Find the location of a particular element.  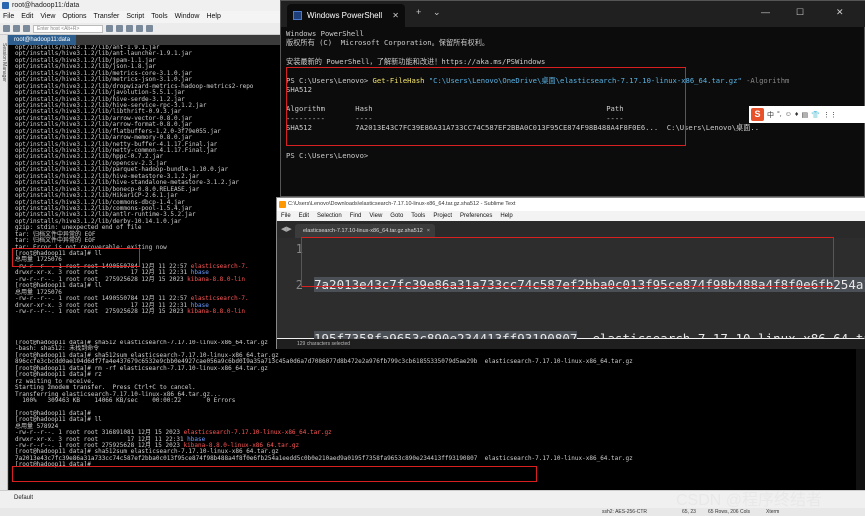

sogou-item: ⋮⋮ is located at coordinates (830, 115).